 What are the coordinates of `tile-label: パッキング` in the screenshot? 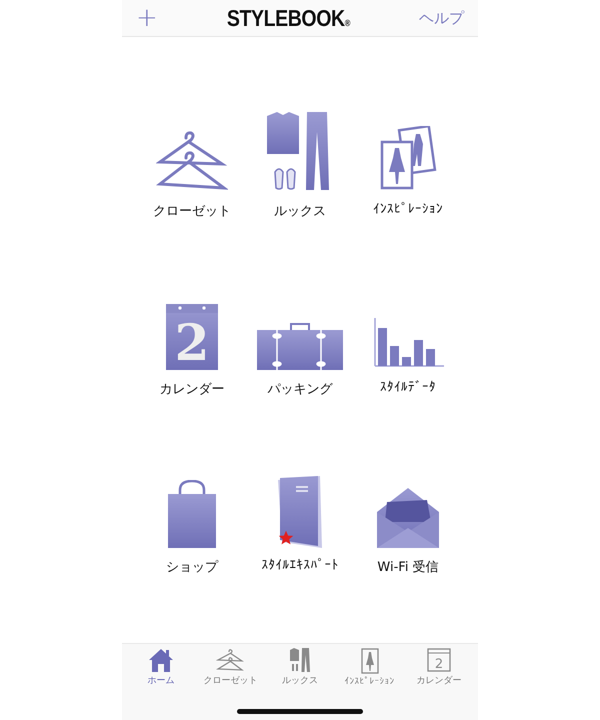 It's located at (300, 389).